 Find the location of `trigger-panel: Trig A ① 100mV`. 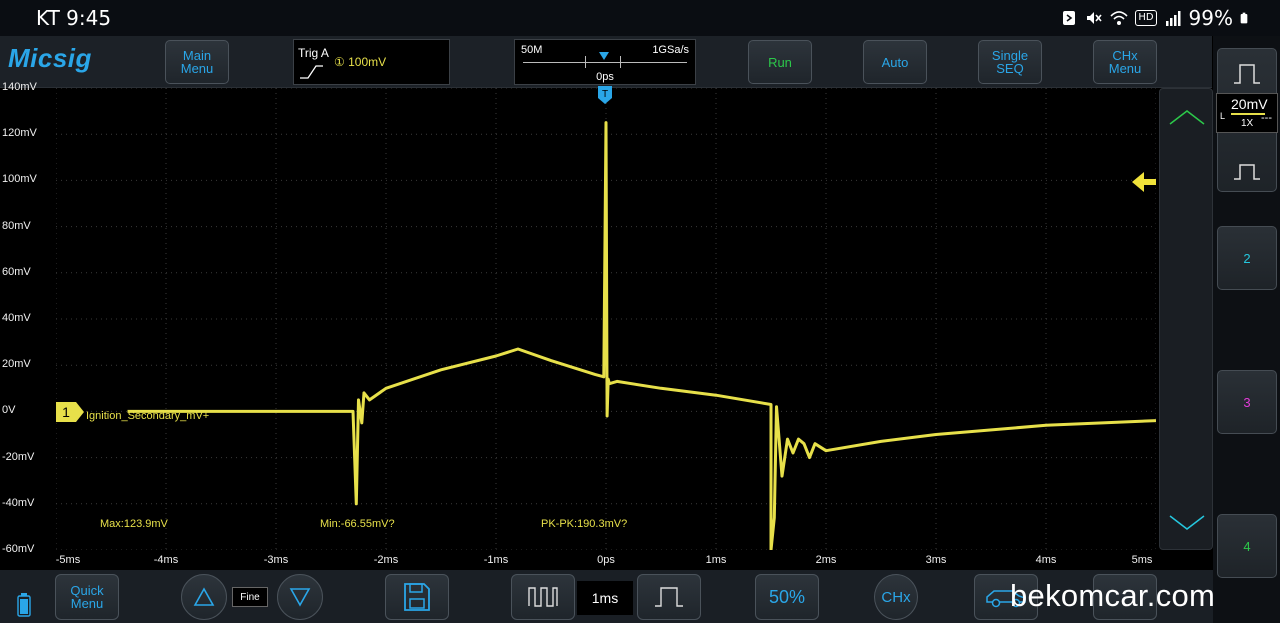

trigger-panel: Trig A ① 100mV is located at coordinates (371, 62).